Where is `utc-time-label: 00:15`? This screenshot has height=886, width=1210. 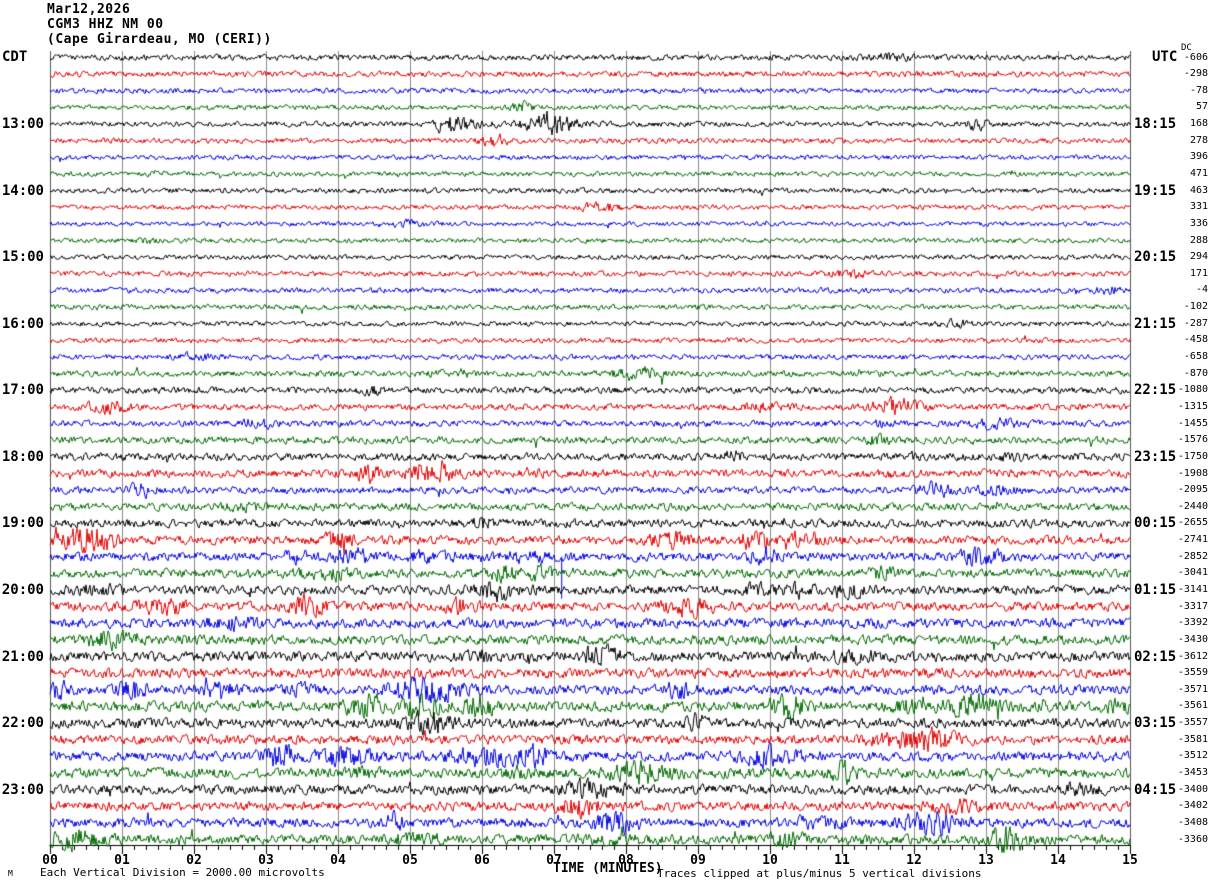 utc-time-label: 00:15 is located at coordinates (1155, 523).